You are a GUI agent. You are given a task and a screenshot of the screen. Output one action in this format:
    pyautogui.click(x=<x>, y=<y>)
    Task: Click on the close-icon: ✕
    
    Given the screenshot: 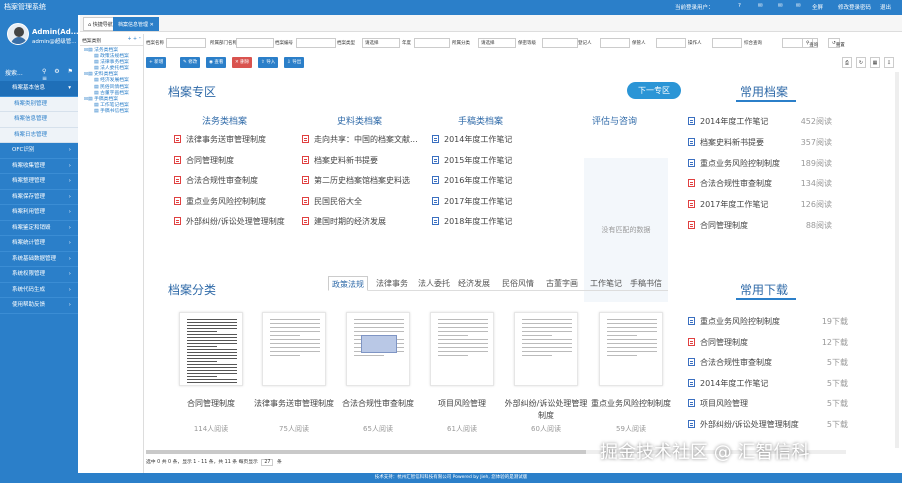 What is the action you would take?
    pyautogui.click(x=152, y=25)
    